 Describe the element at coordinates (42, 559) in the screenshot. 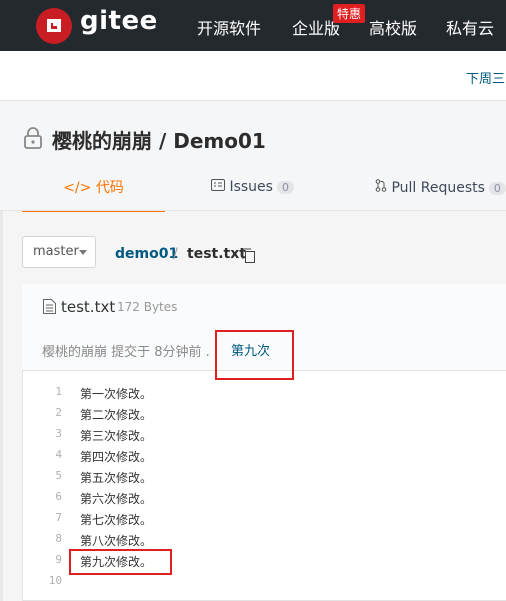

I see `line-number: 9` at that location.